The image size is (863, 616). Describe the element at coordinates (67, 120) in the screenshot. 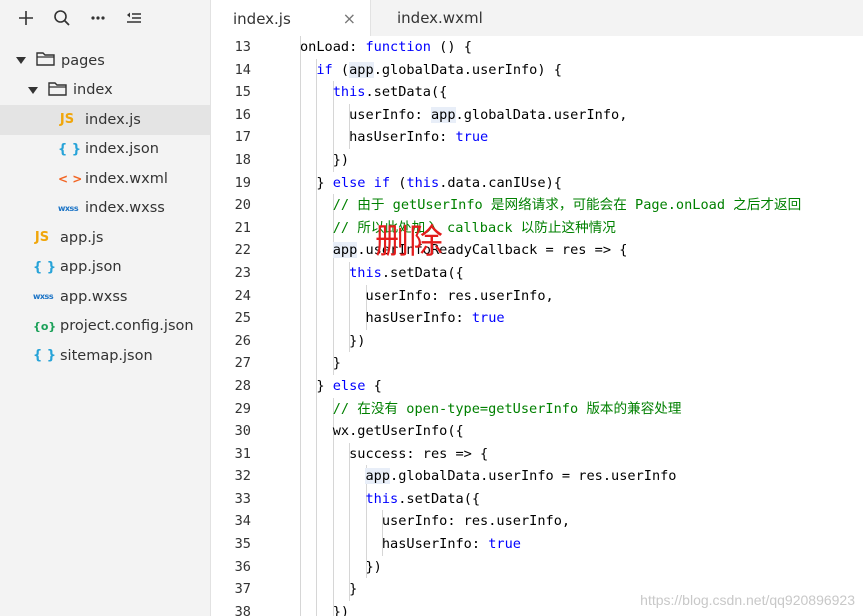

I see `js-file-icon: JS` at that location.